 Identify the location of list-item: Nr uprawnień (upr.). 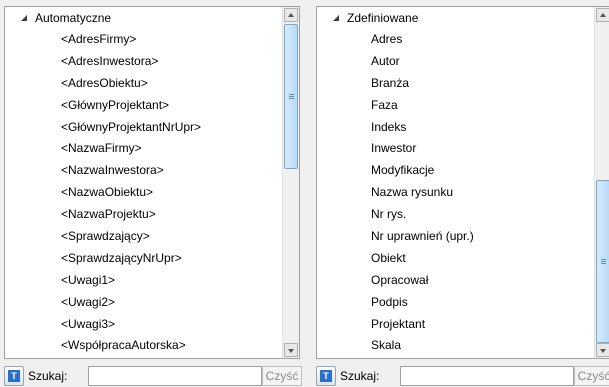
(455, 237).